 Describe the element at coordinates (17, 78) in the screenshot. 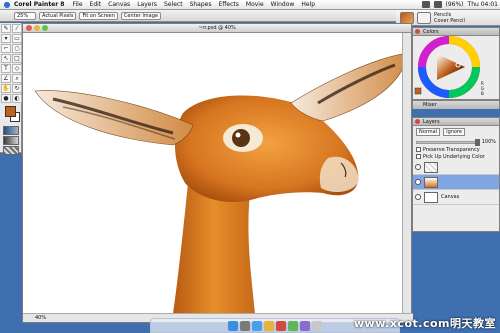

I see `magnifier-icon: ⌕` at that location.